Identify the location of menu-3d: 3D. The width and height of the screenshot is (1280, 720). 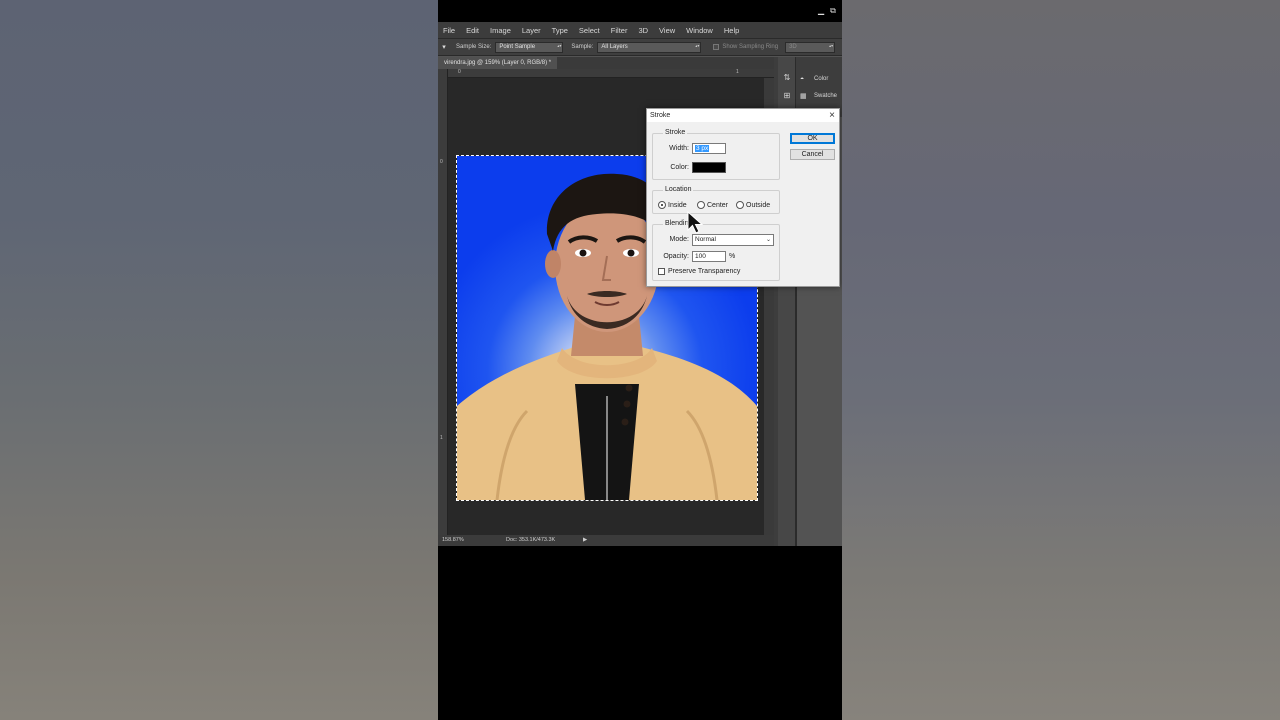
(643, 30).